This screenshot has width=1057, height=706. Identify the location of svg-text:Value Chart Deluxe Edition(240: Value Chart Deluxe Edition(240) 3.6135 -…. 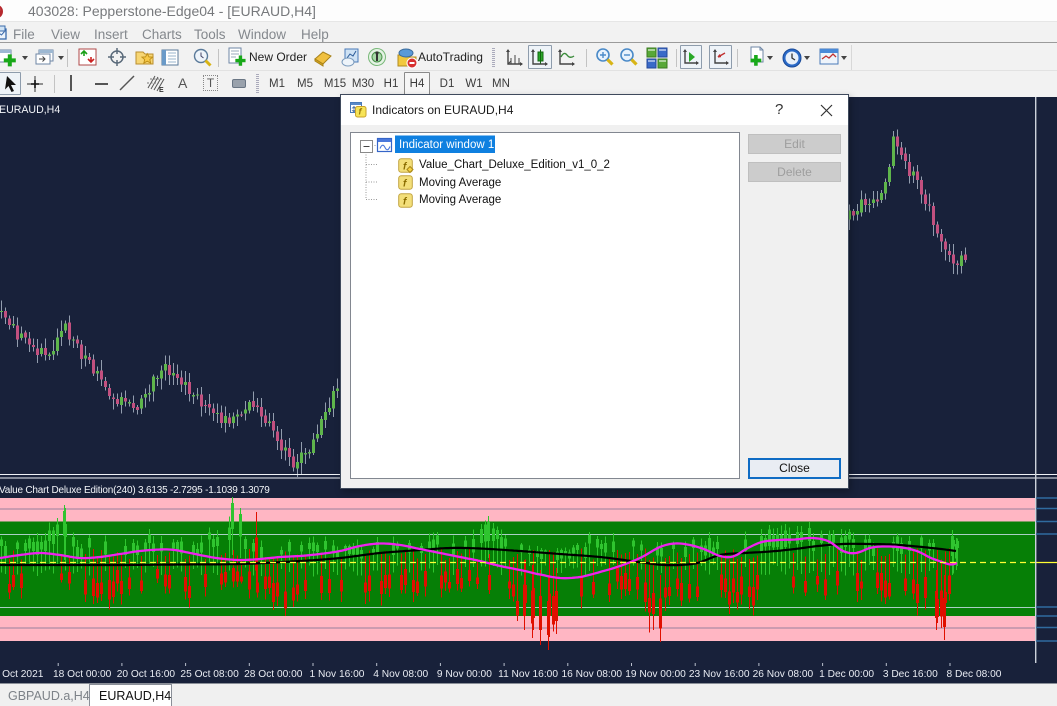
(135, 490).